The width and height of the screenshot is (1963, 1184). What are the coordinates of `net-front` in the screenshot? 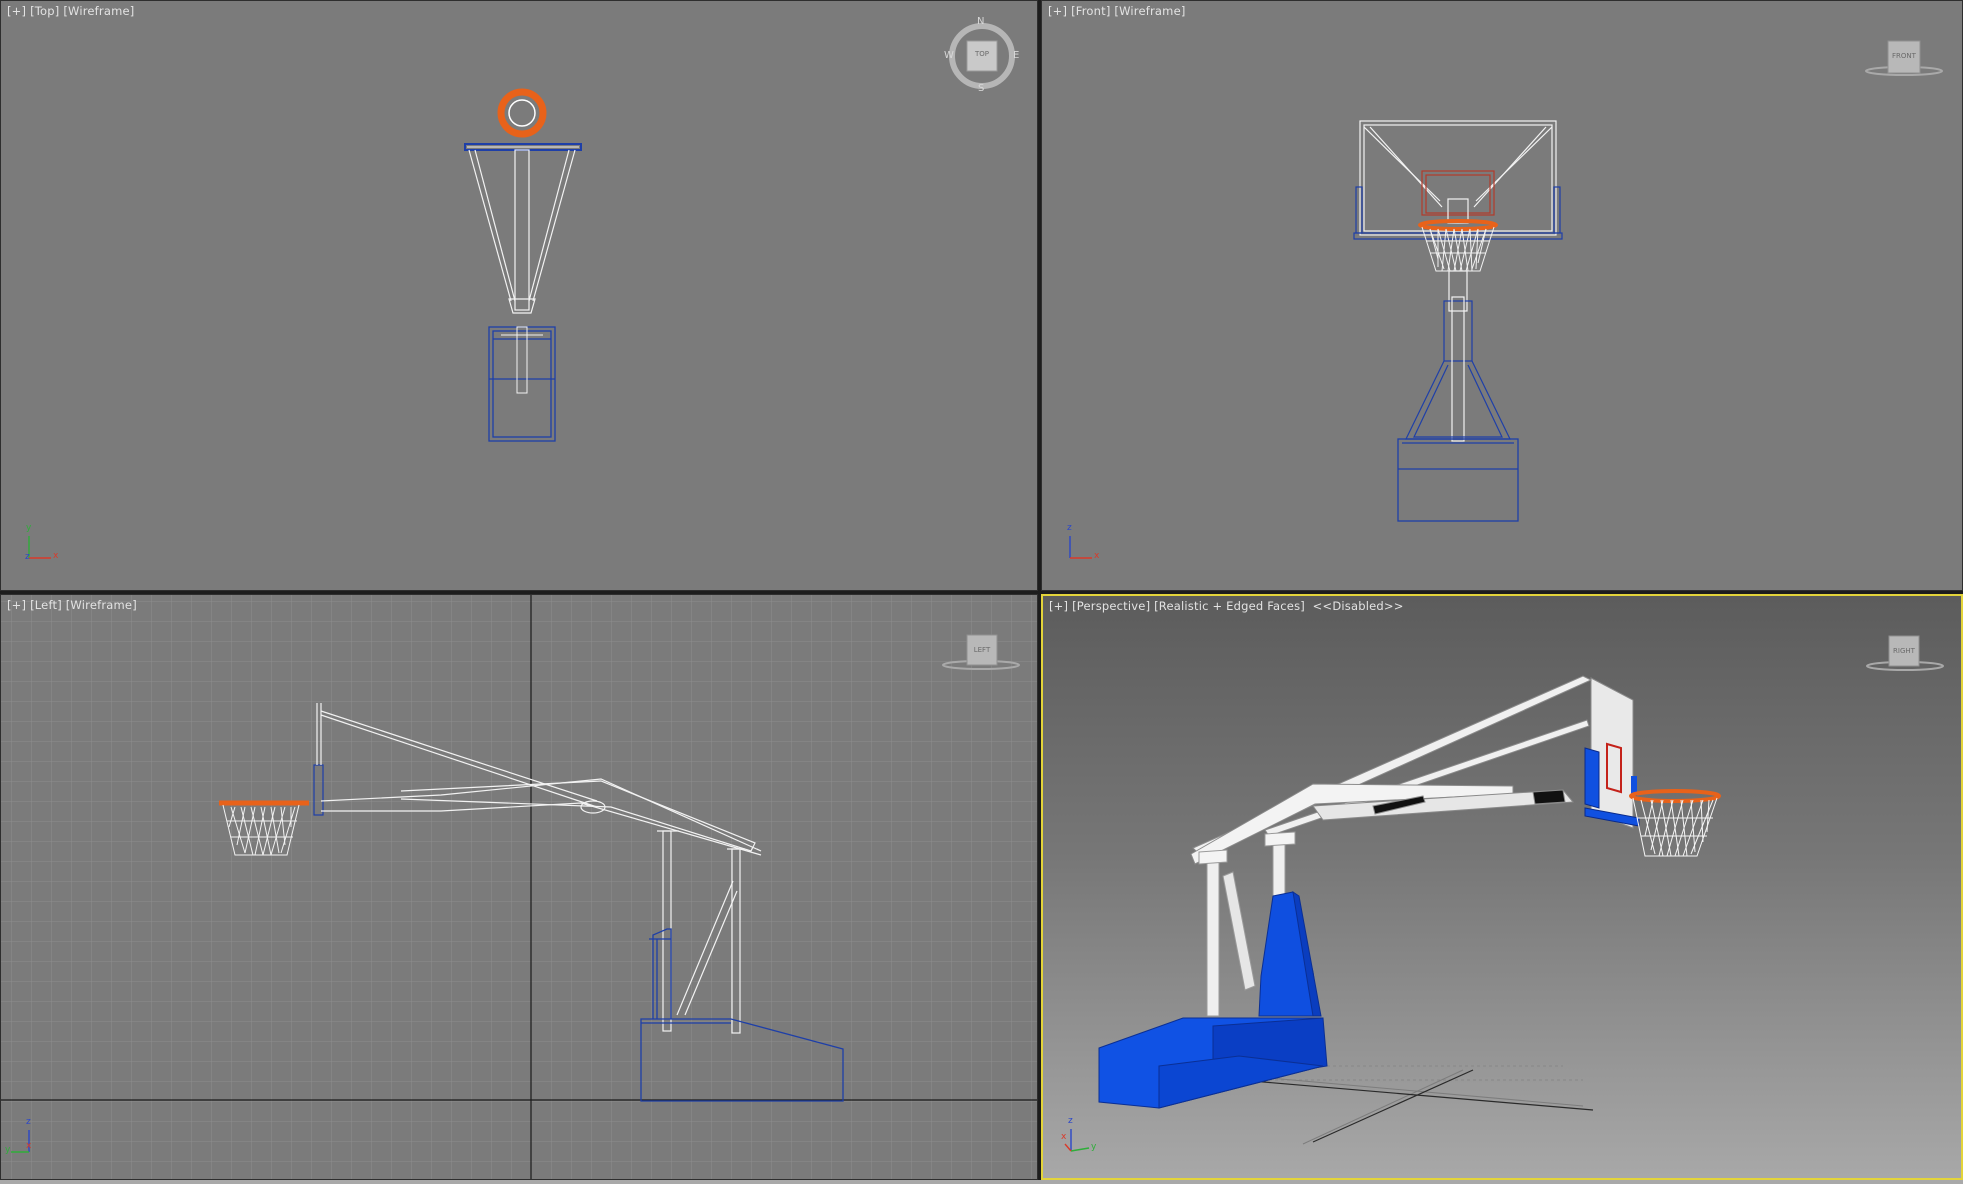 It's located at (1458, 249).